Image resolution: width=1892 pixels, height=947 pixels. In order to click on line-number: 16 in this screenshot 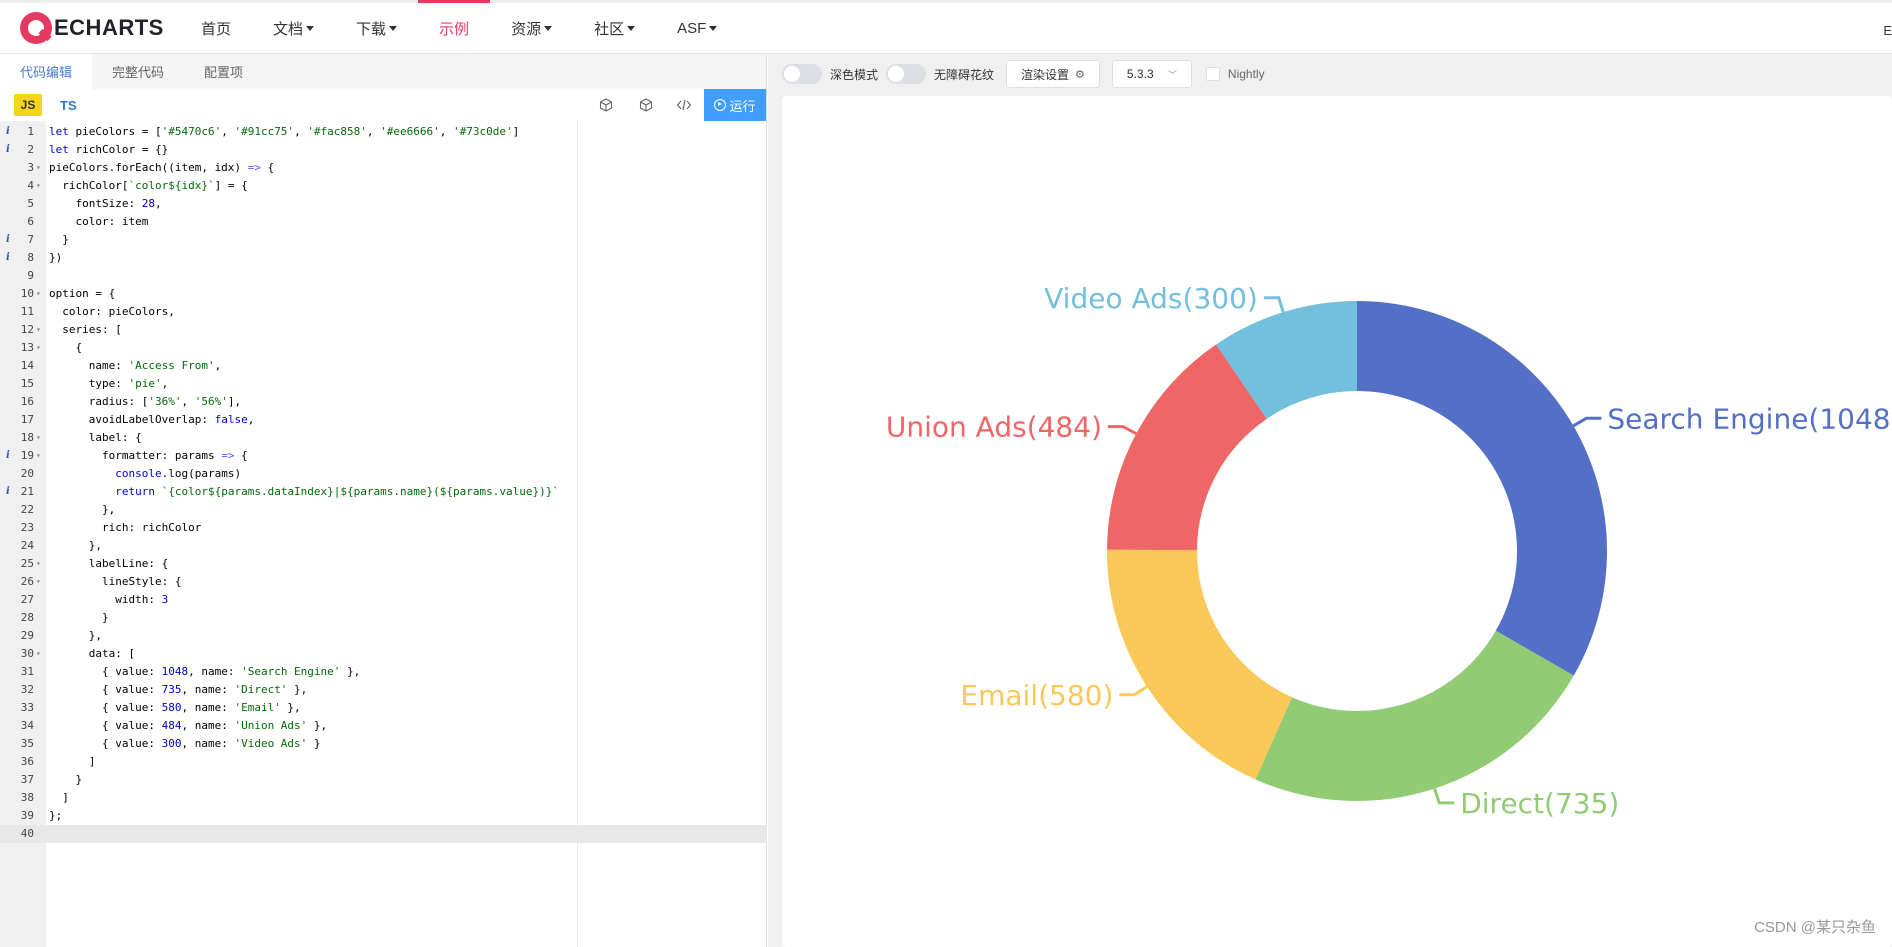, I will do `click(27, 401)`.